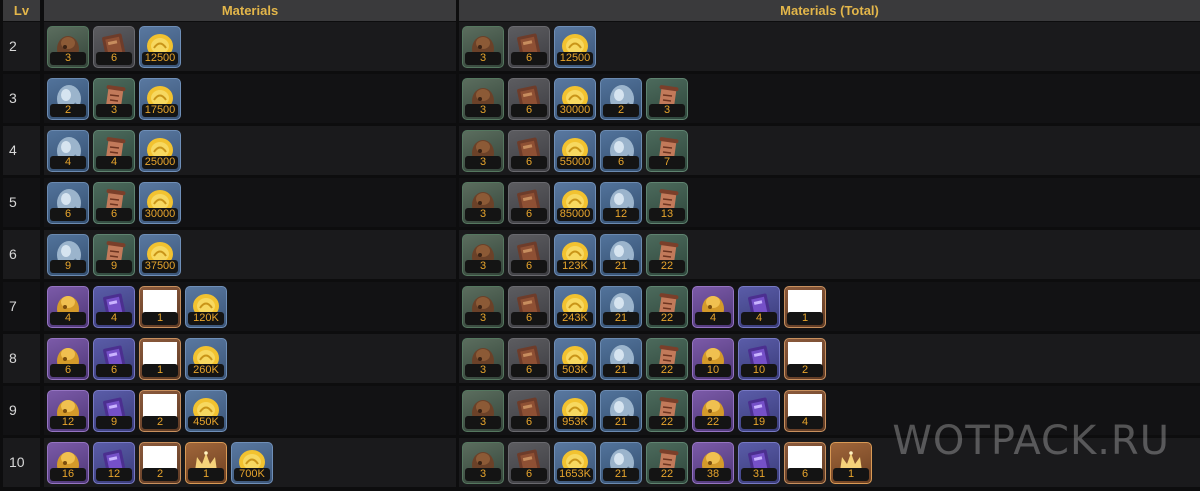 This screenshot has height=491, width=1200. I want to click on item-count: 37500, so click(160, 266).